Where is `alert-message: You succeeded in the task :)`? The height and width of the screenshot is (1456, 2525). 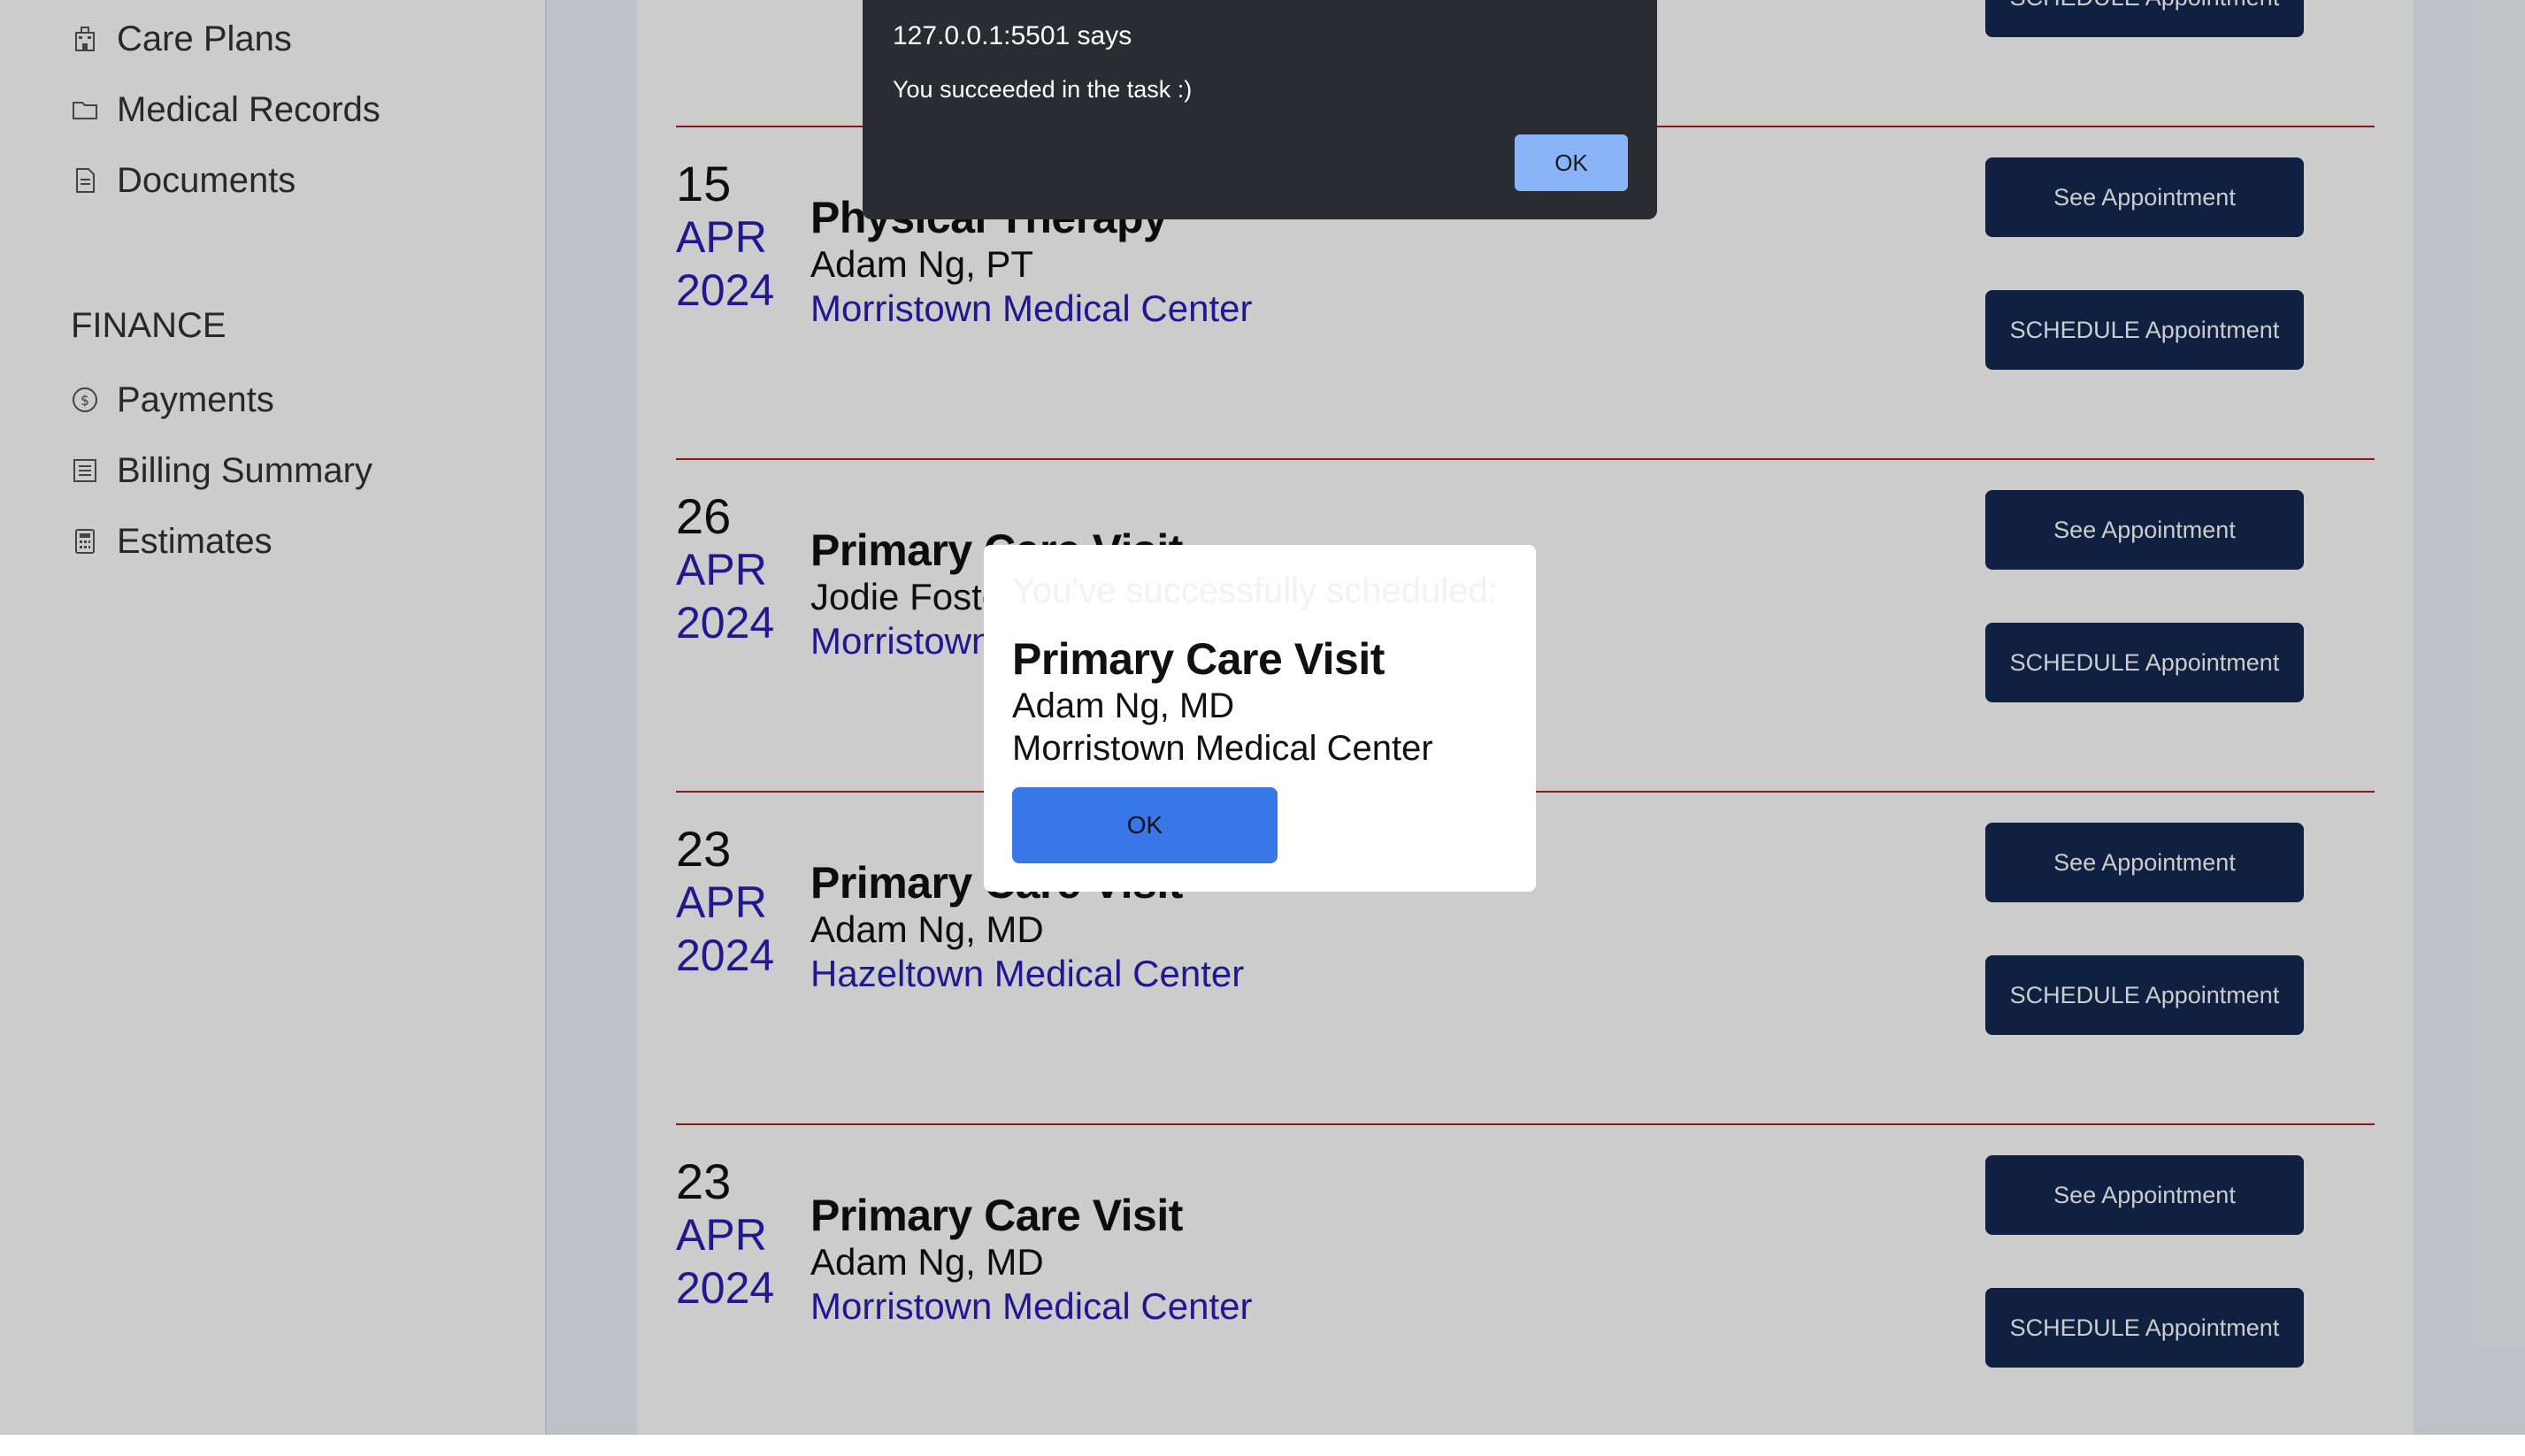 alert-message: You succeeded in the task :) is located at coordinates (1043, 89).